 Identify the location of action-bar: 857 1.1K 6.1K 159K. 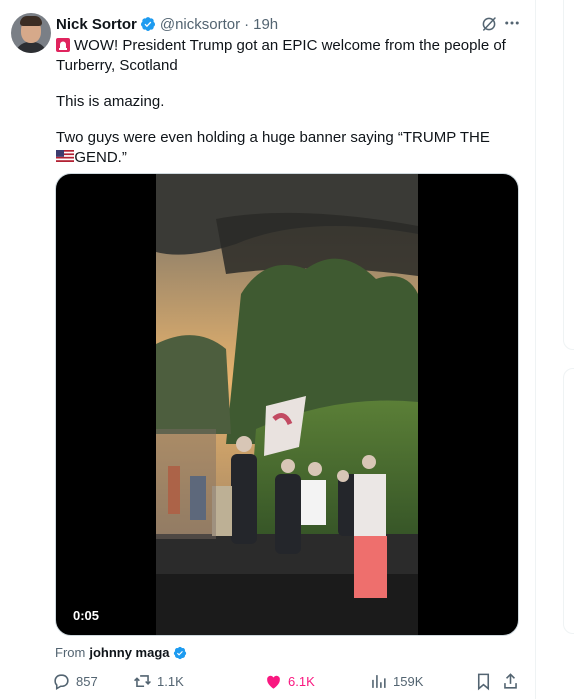
(287, 681).